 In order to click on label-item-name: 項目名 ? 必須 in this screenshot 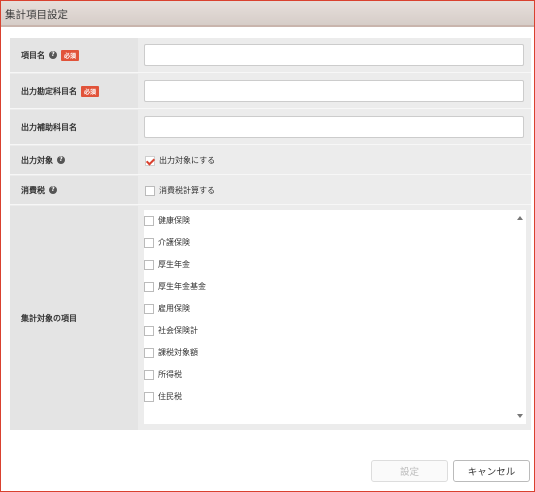, I will do `click(74, 55)`.